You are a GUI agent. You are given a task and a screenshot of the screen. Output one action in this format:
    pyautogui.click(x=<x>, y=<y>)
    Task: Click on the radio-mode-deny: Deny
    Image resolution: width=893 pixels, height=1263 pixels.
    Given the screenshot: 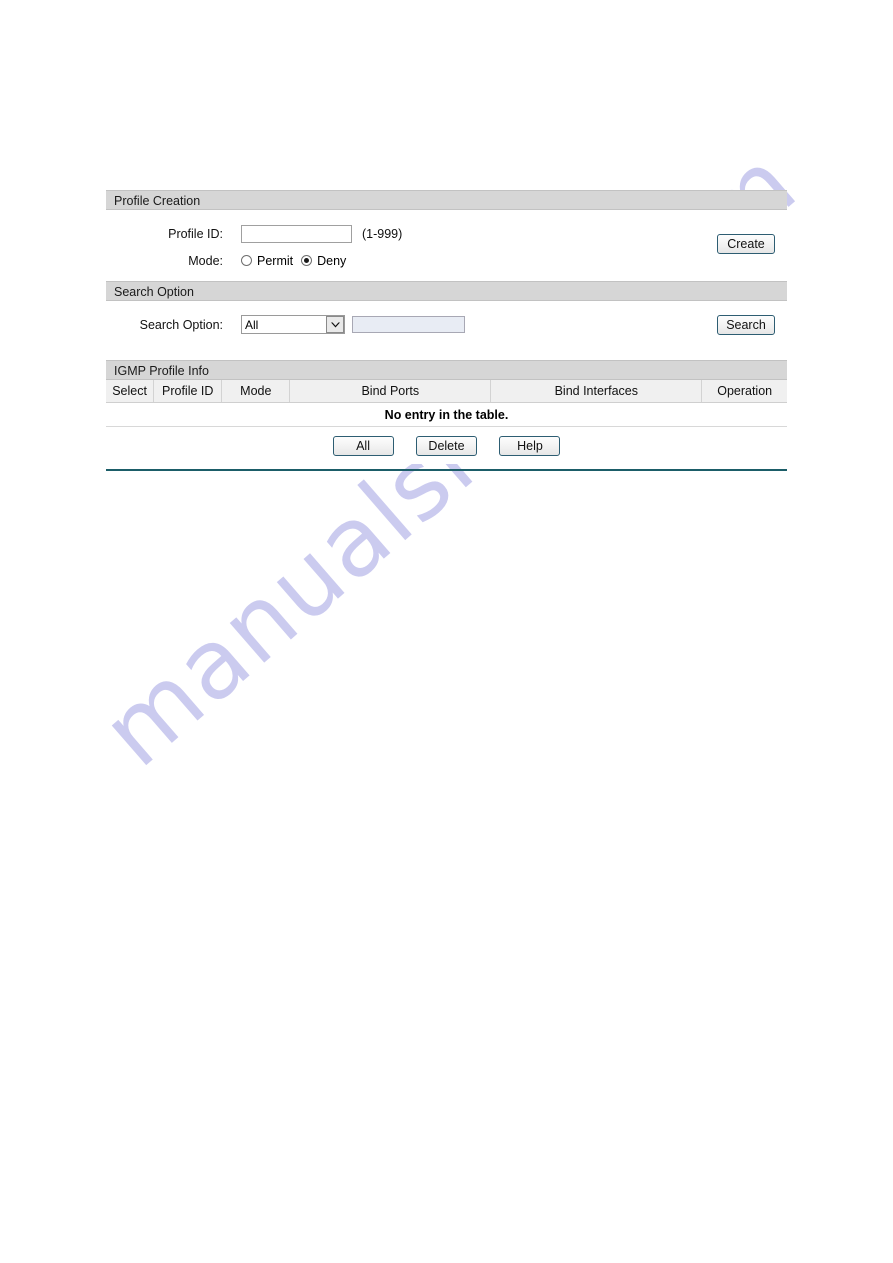 What is the action you would take?
    pyautogui.click(x=323, y=261)
    